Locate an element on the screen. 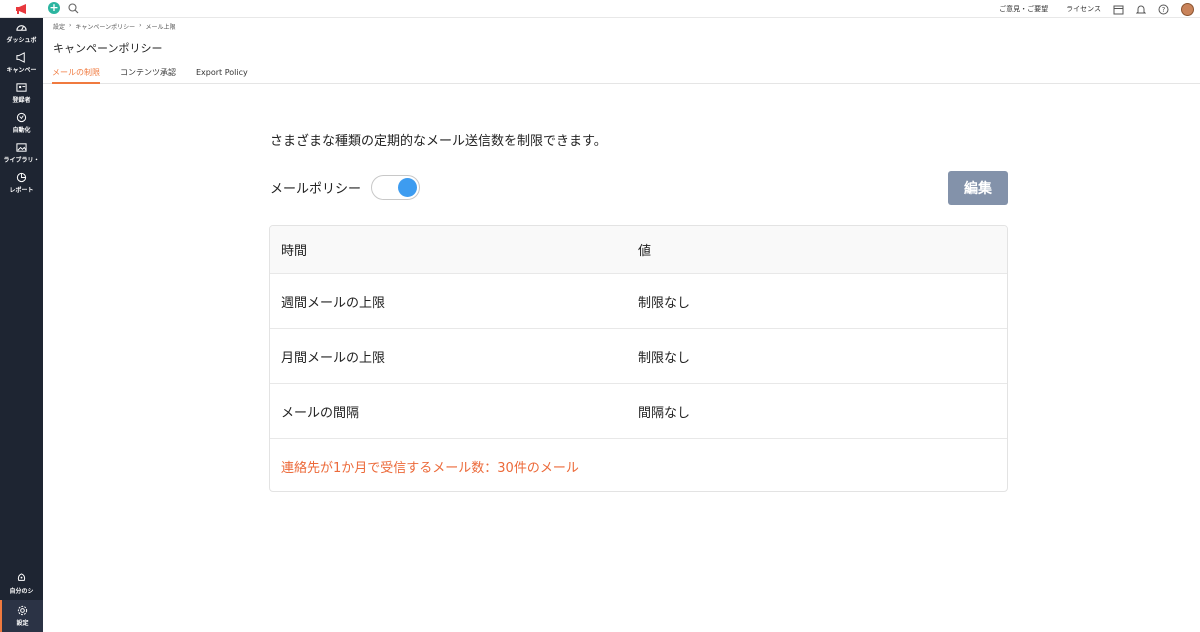 This screenshot has height=632, width=1200. sidebar-item-automation: 自動化 is located at coordinates (21, 123).